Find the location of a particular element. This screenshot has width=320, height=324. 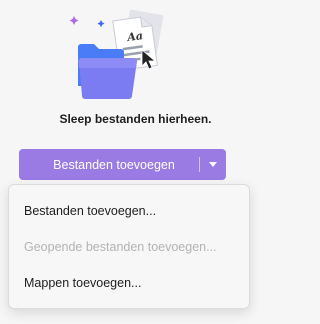

add-files-split-button: Bestanden toevoegen is located at coordinates (122, 164).